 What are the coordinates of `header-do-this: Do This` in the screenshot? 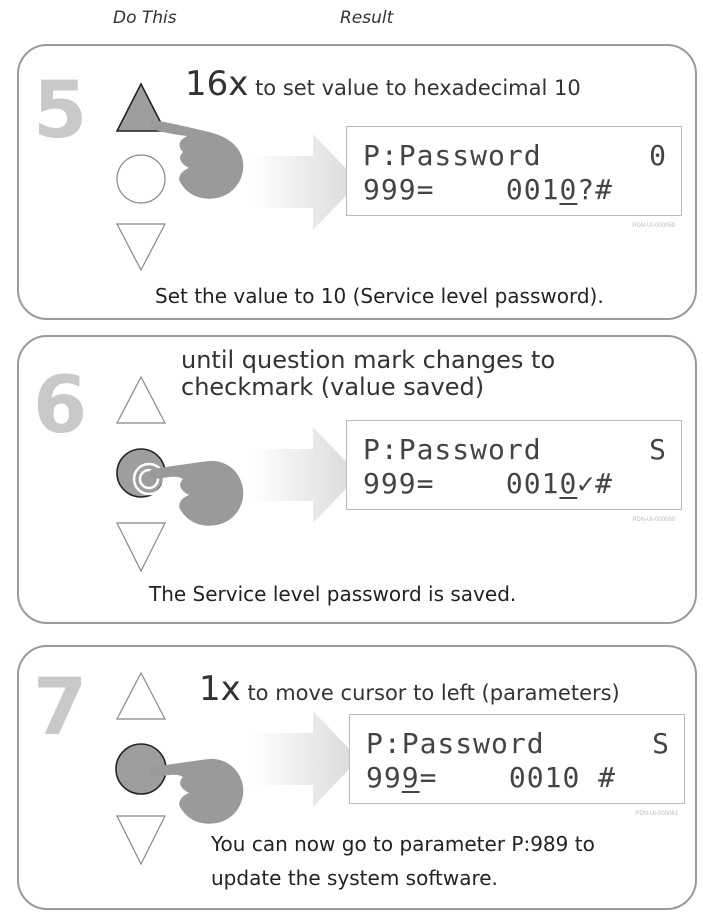 It's located at (145, 18).